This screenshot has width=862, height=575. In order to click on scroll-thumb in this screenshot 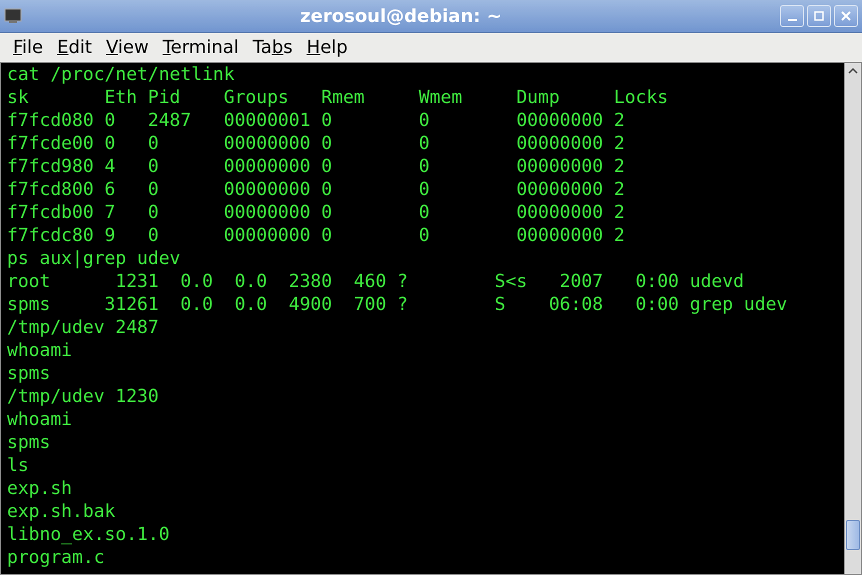, I will do `click(853, 535)`.